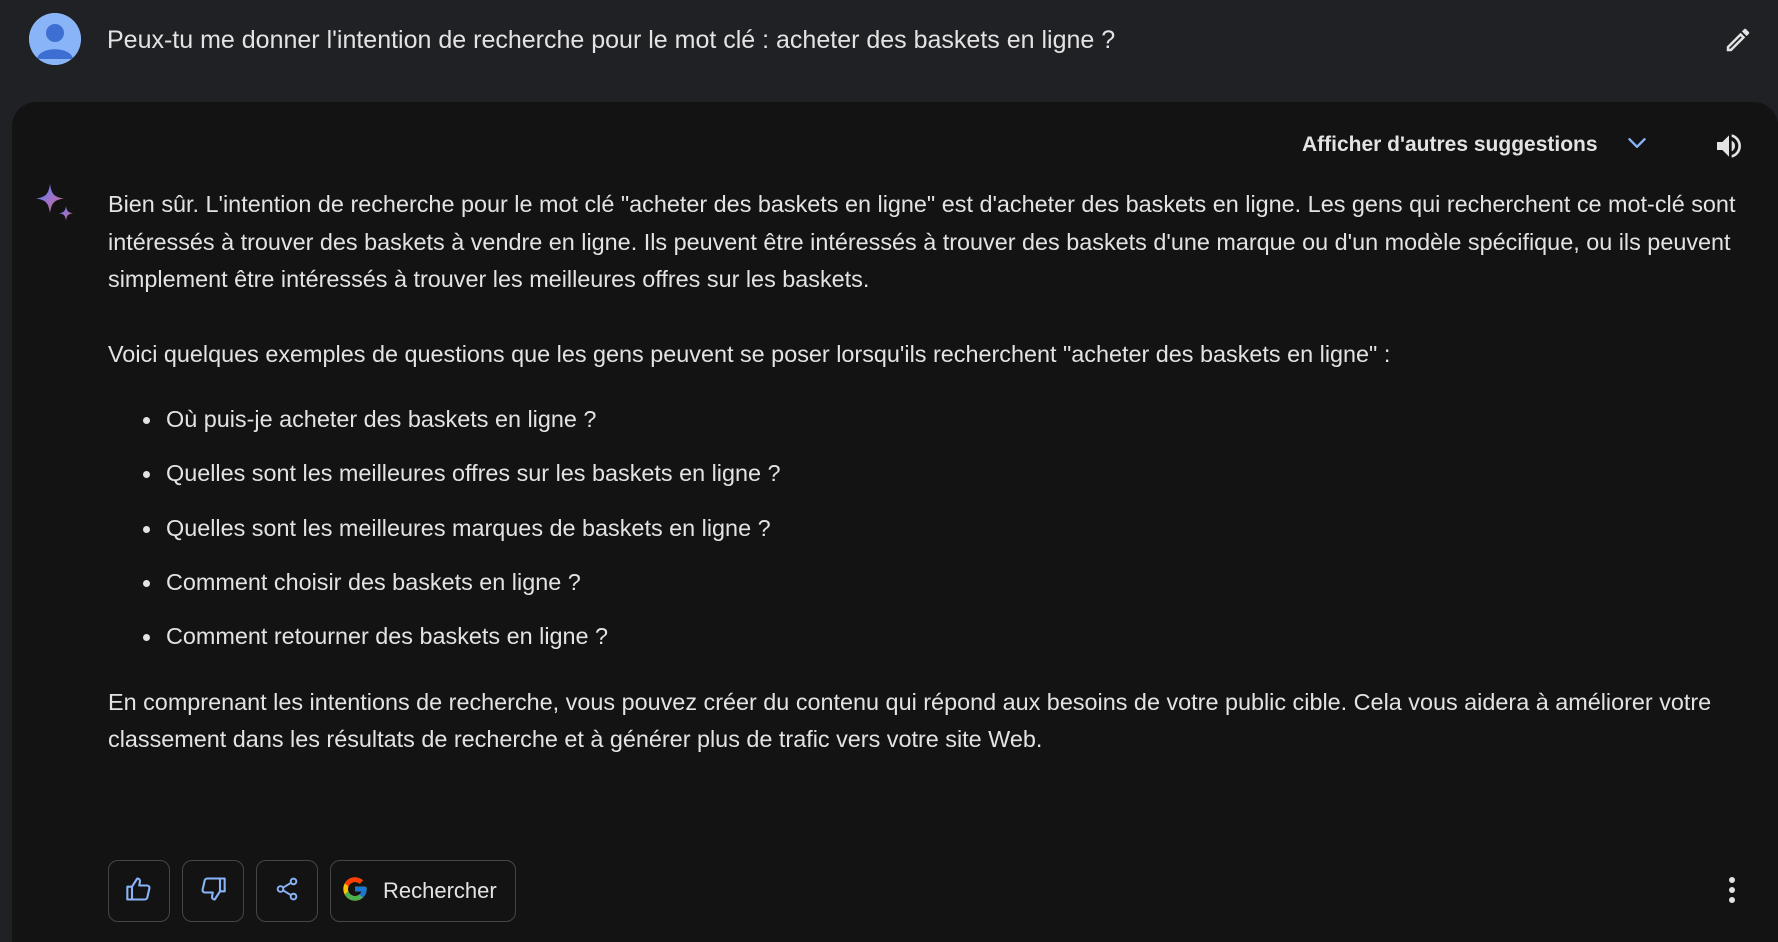 This screenshot has height=942, width=1778. I want to click on show-drafts-button: Afficher d'autres suggestions, so click(1476, 145).